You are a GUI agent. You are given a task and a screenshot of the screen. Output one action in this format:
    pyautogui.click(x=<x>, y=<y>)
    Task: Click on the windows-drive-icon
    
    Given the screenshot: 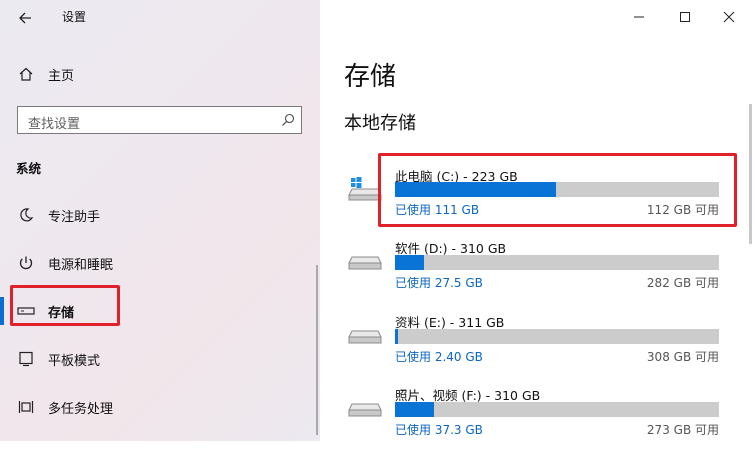 What is the action you would take?
    pyautogui.click(x=365, y=188)
    